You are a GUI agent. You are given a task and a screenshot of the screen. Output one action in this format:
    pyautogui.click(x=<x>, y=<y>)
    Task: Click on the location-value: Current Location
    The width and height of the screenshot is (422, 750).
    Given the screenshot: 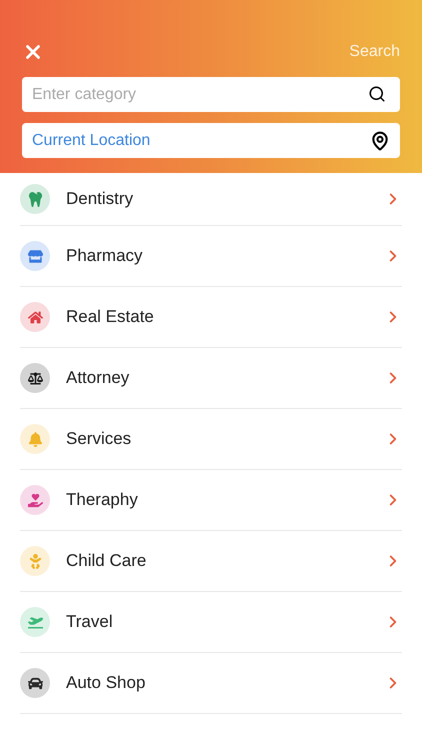 What is the action you would take?
    pyautogui.click(x=92, y=140)
    